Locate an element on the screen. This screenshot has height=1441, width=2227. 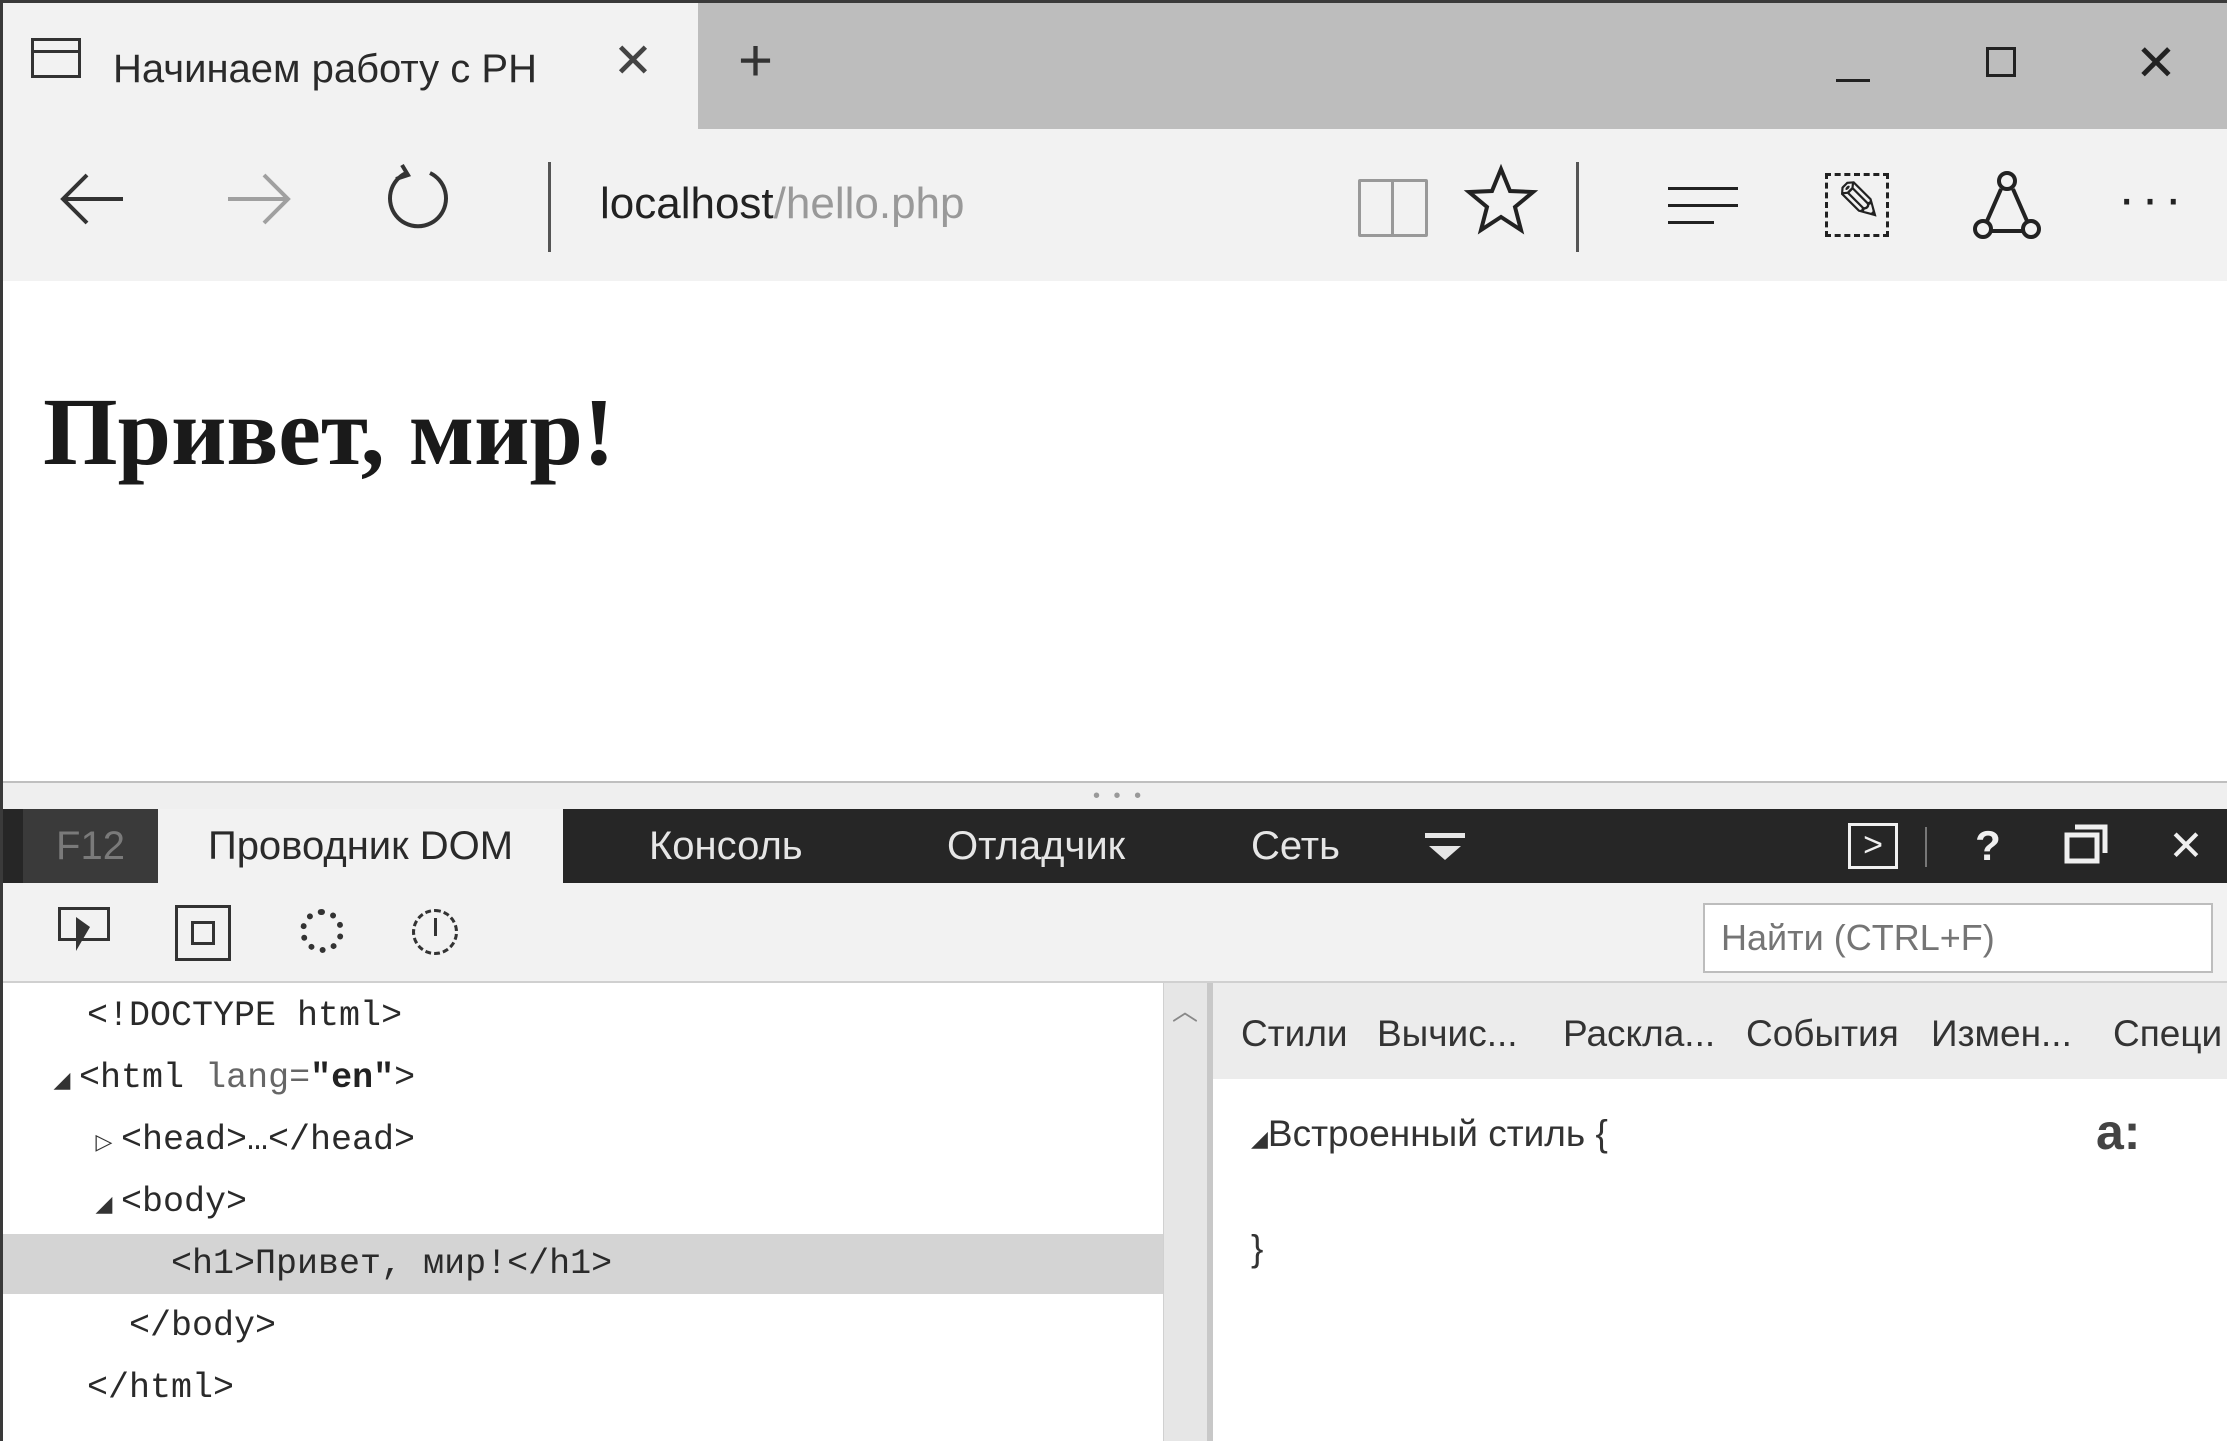
refresh-icon is located at coordinates (418, 199).